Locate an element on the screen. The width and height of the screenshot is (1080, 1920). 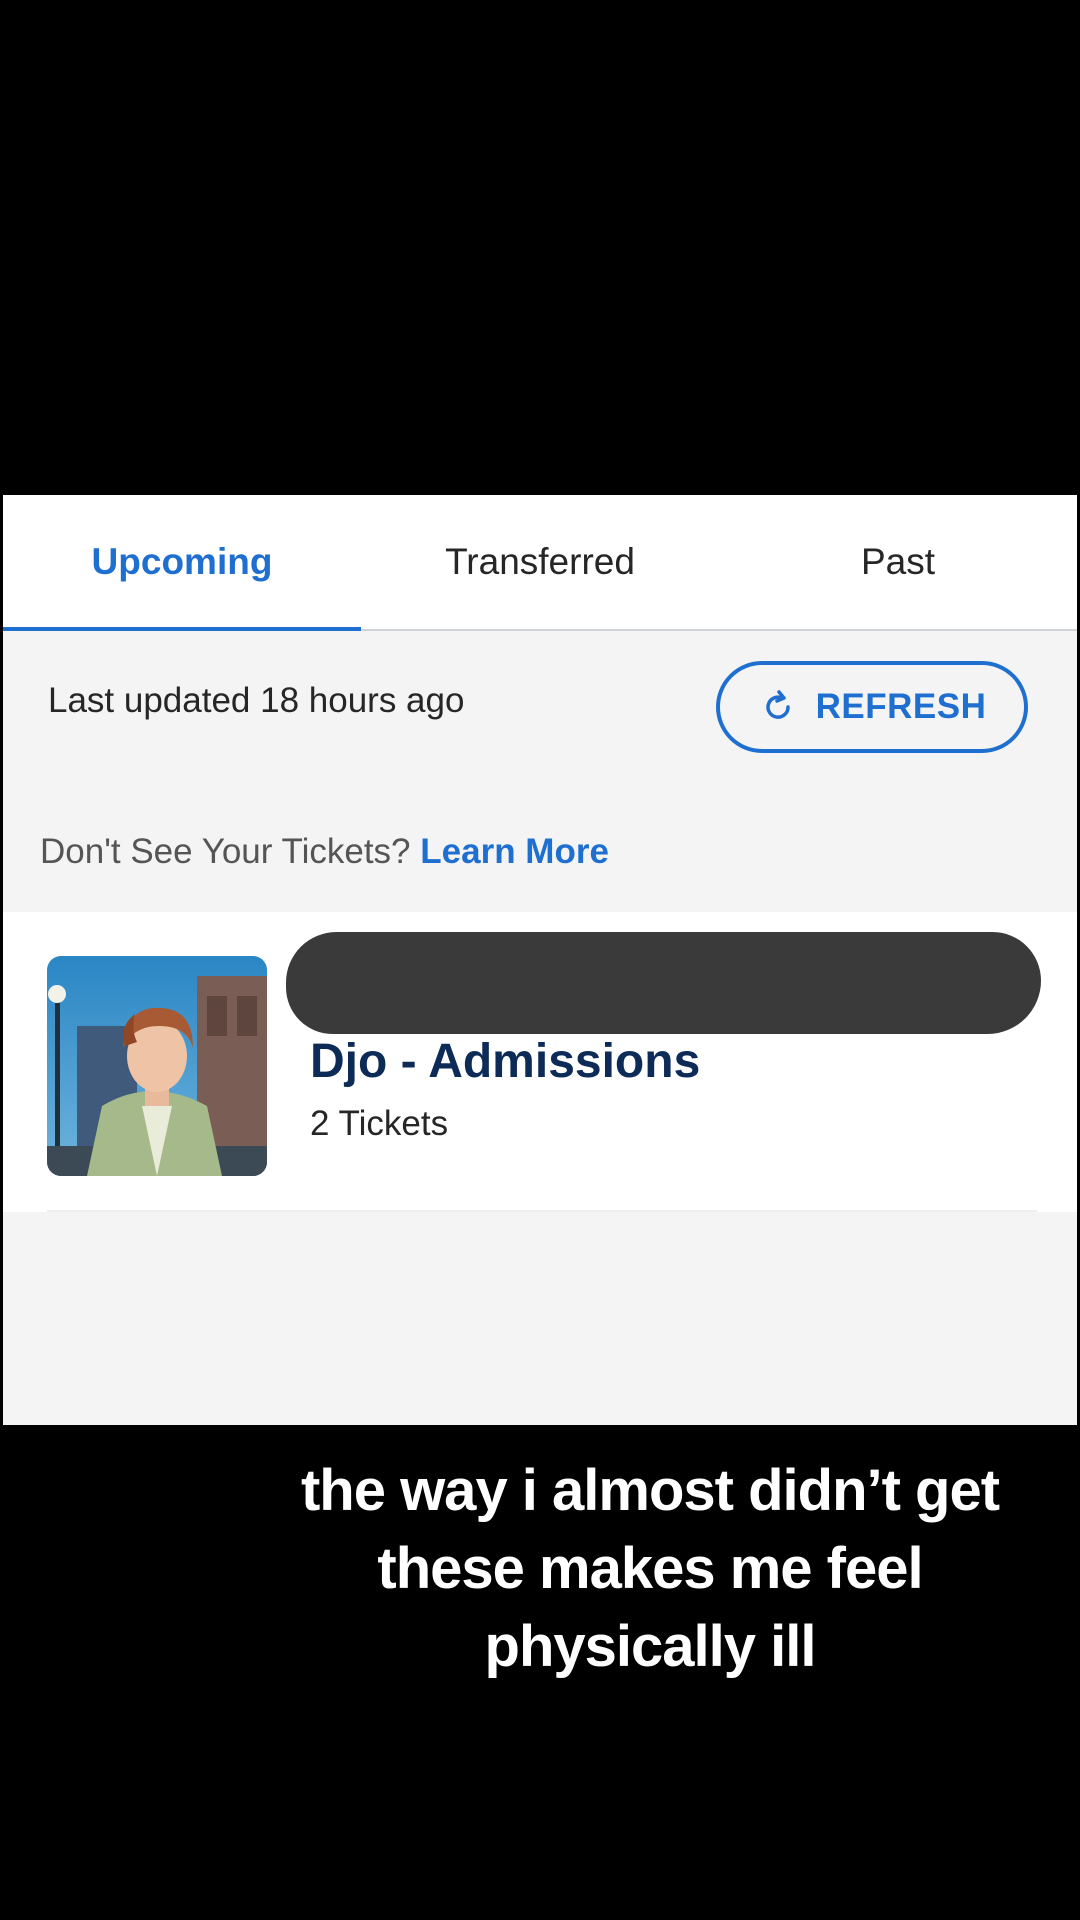
caption-line-1: the way i almost didn’t get is located at coordinates (650, 1490).